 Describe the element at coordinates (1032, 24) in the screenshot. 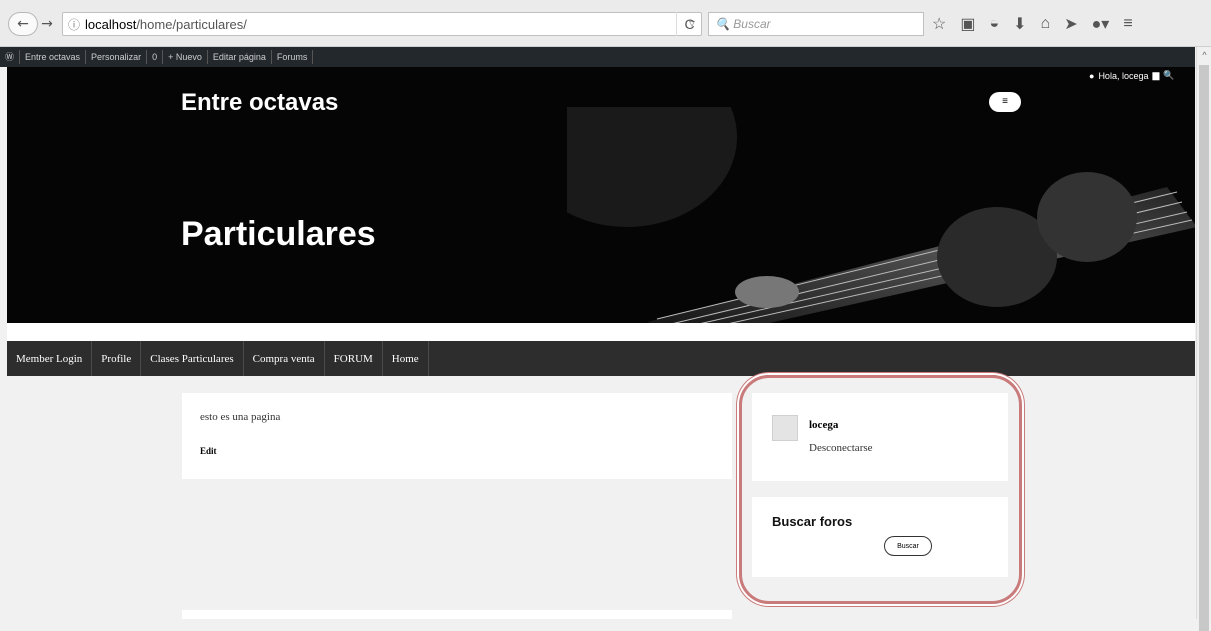

I see `toolbar-icons: ☆ ▣ ◒ ⬇ ⌂ ➤ ●▾ ≡` at that location.